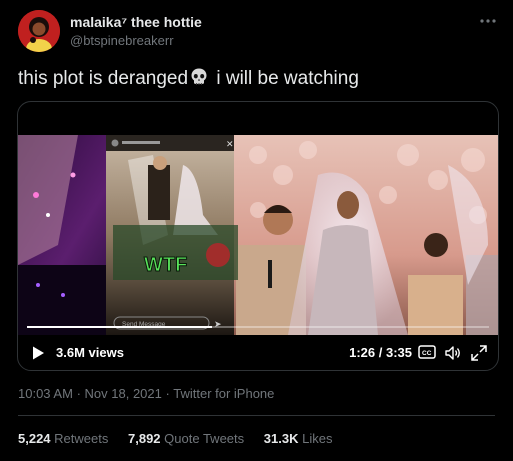  Describe the element at coordinates (45, 393) in the screenshot. I see `tweet-time: 10:03 AM` at that location.